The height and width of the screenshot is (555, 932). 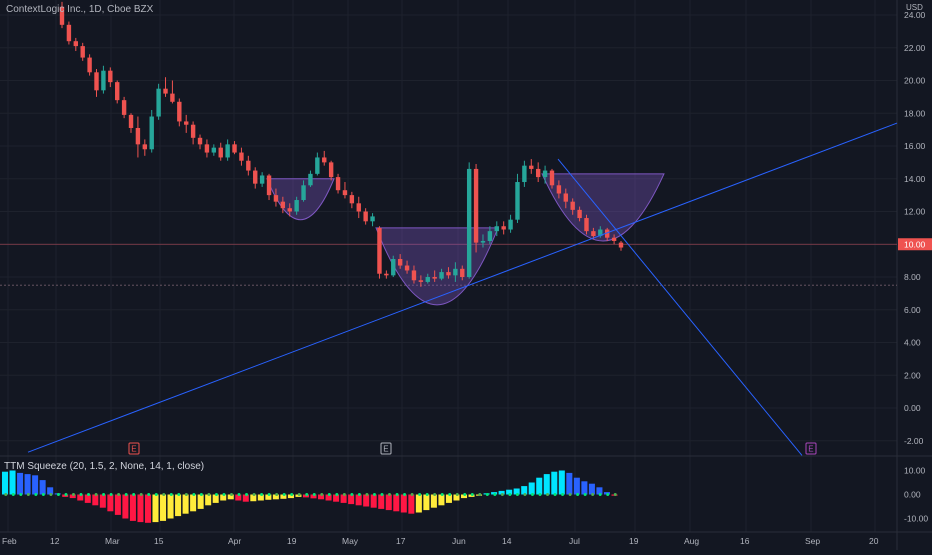 I want to click on price-axis-tick: 20.00, so click(x=915, y=81).